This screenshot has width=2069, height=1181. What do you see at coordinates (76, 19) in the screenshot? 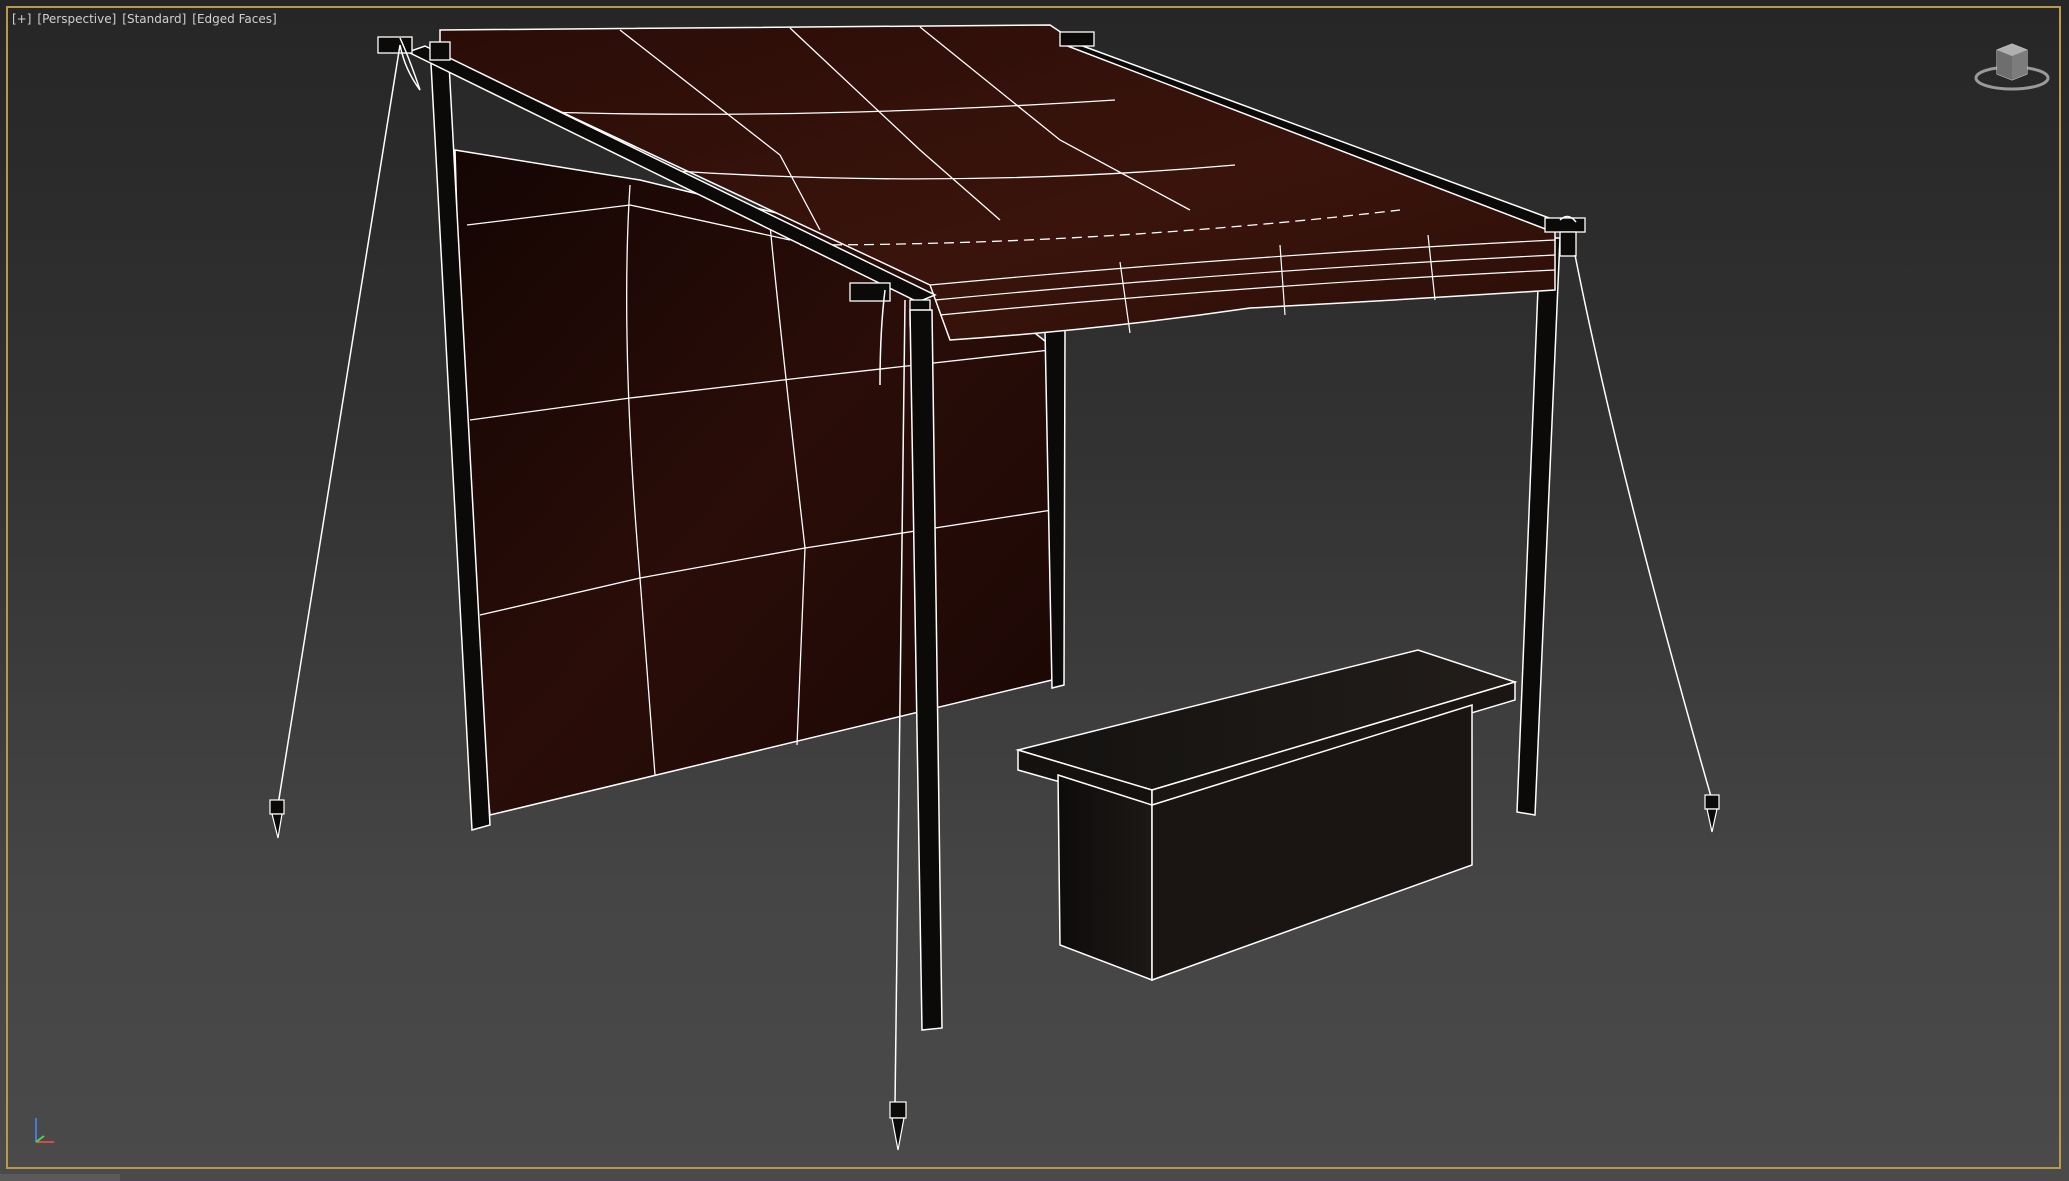
I see `viewport-view-label: [Perspective]` at bounding box center [76, 19].